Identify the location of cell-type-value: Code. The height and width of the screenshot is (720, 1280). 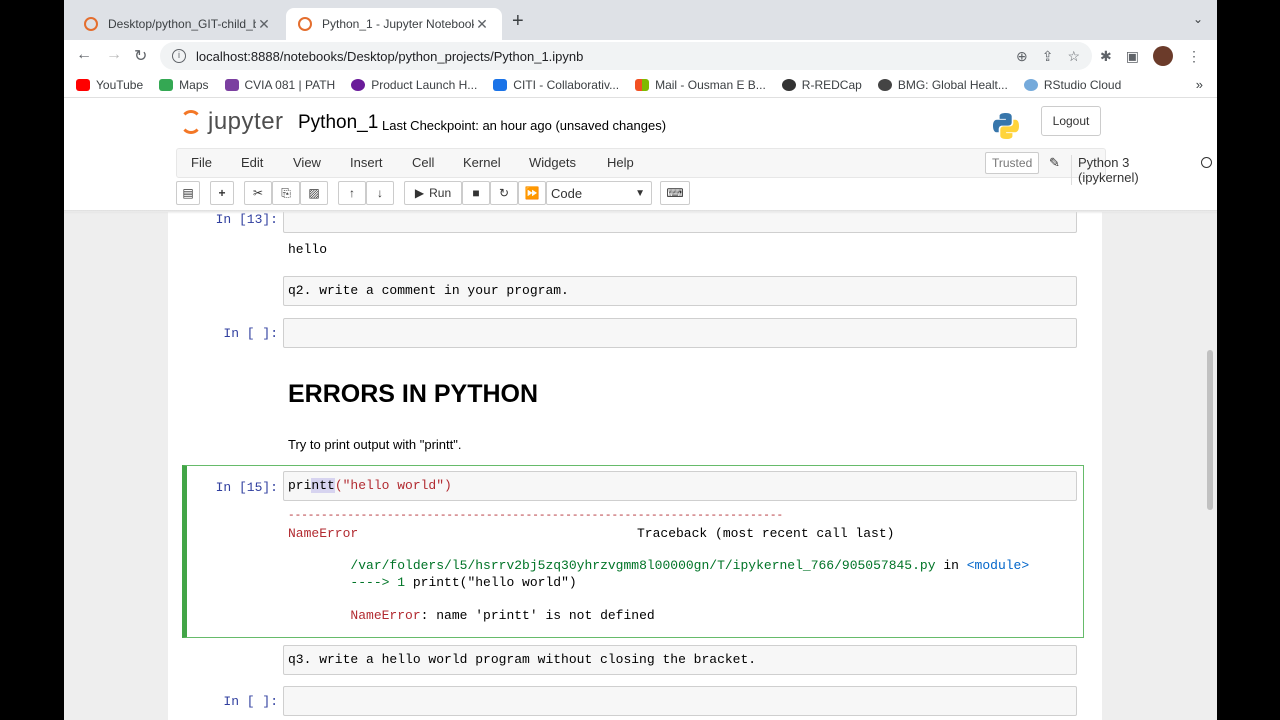
(567, 193).